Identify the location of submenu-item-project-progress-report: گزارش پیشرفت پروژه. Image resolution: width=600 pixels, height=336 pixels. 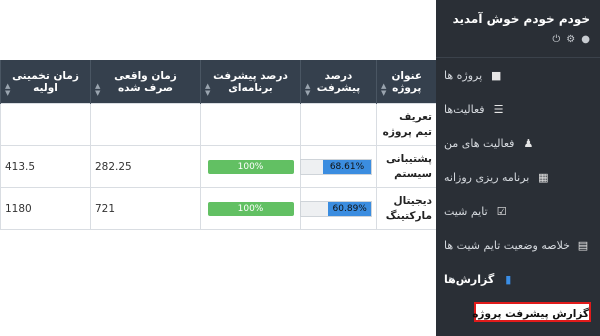
(531, 312).